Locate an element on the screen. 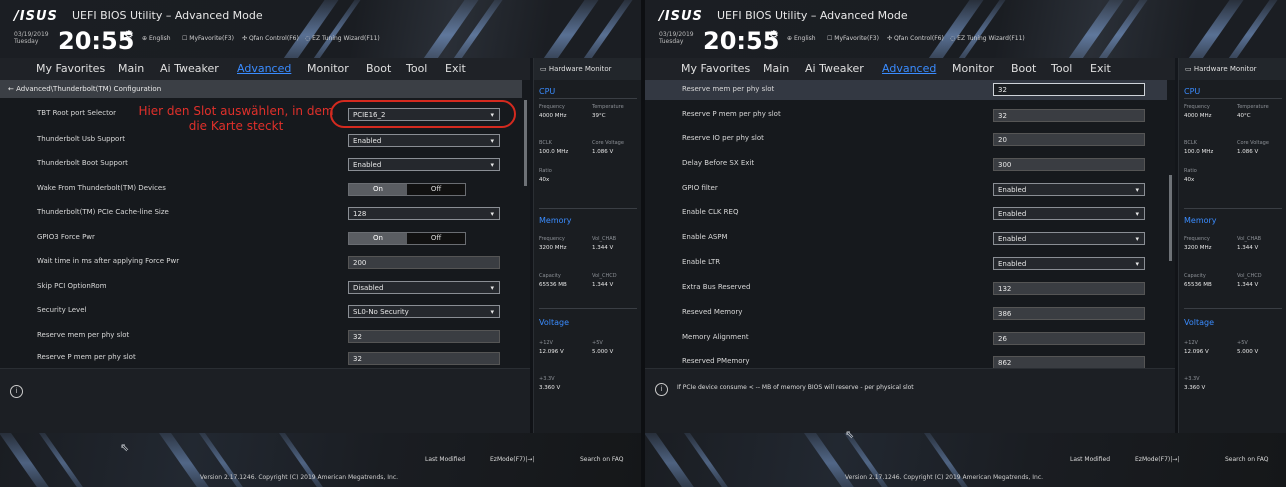 The width and height of the screenshot is (1286, 487). mouse-cursor-icon: ⇖ is located at coordinates (125, 447).